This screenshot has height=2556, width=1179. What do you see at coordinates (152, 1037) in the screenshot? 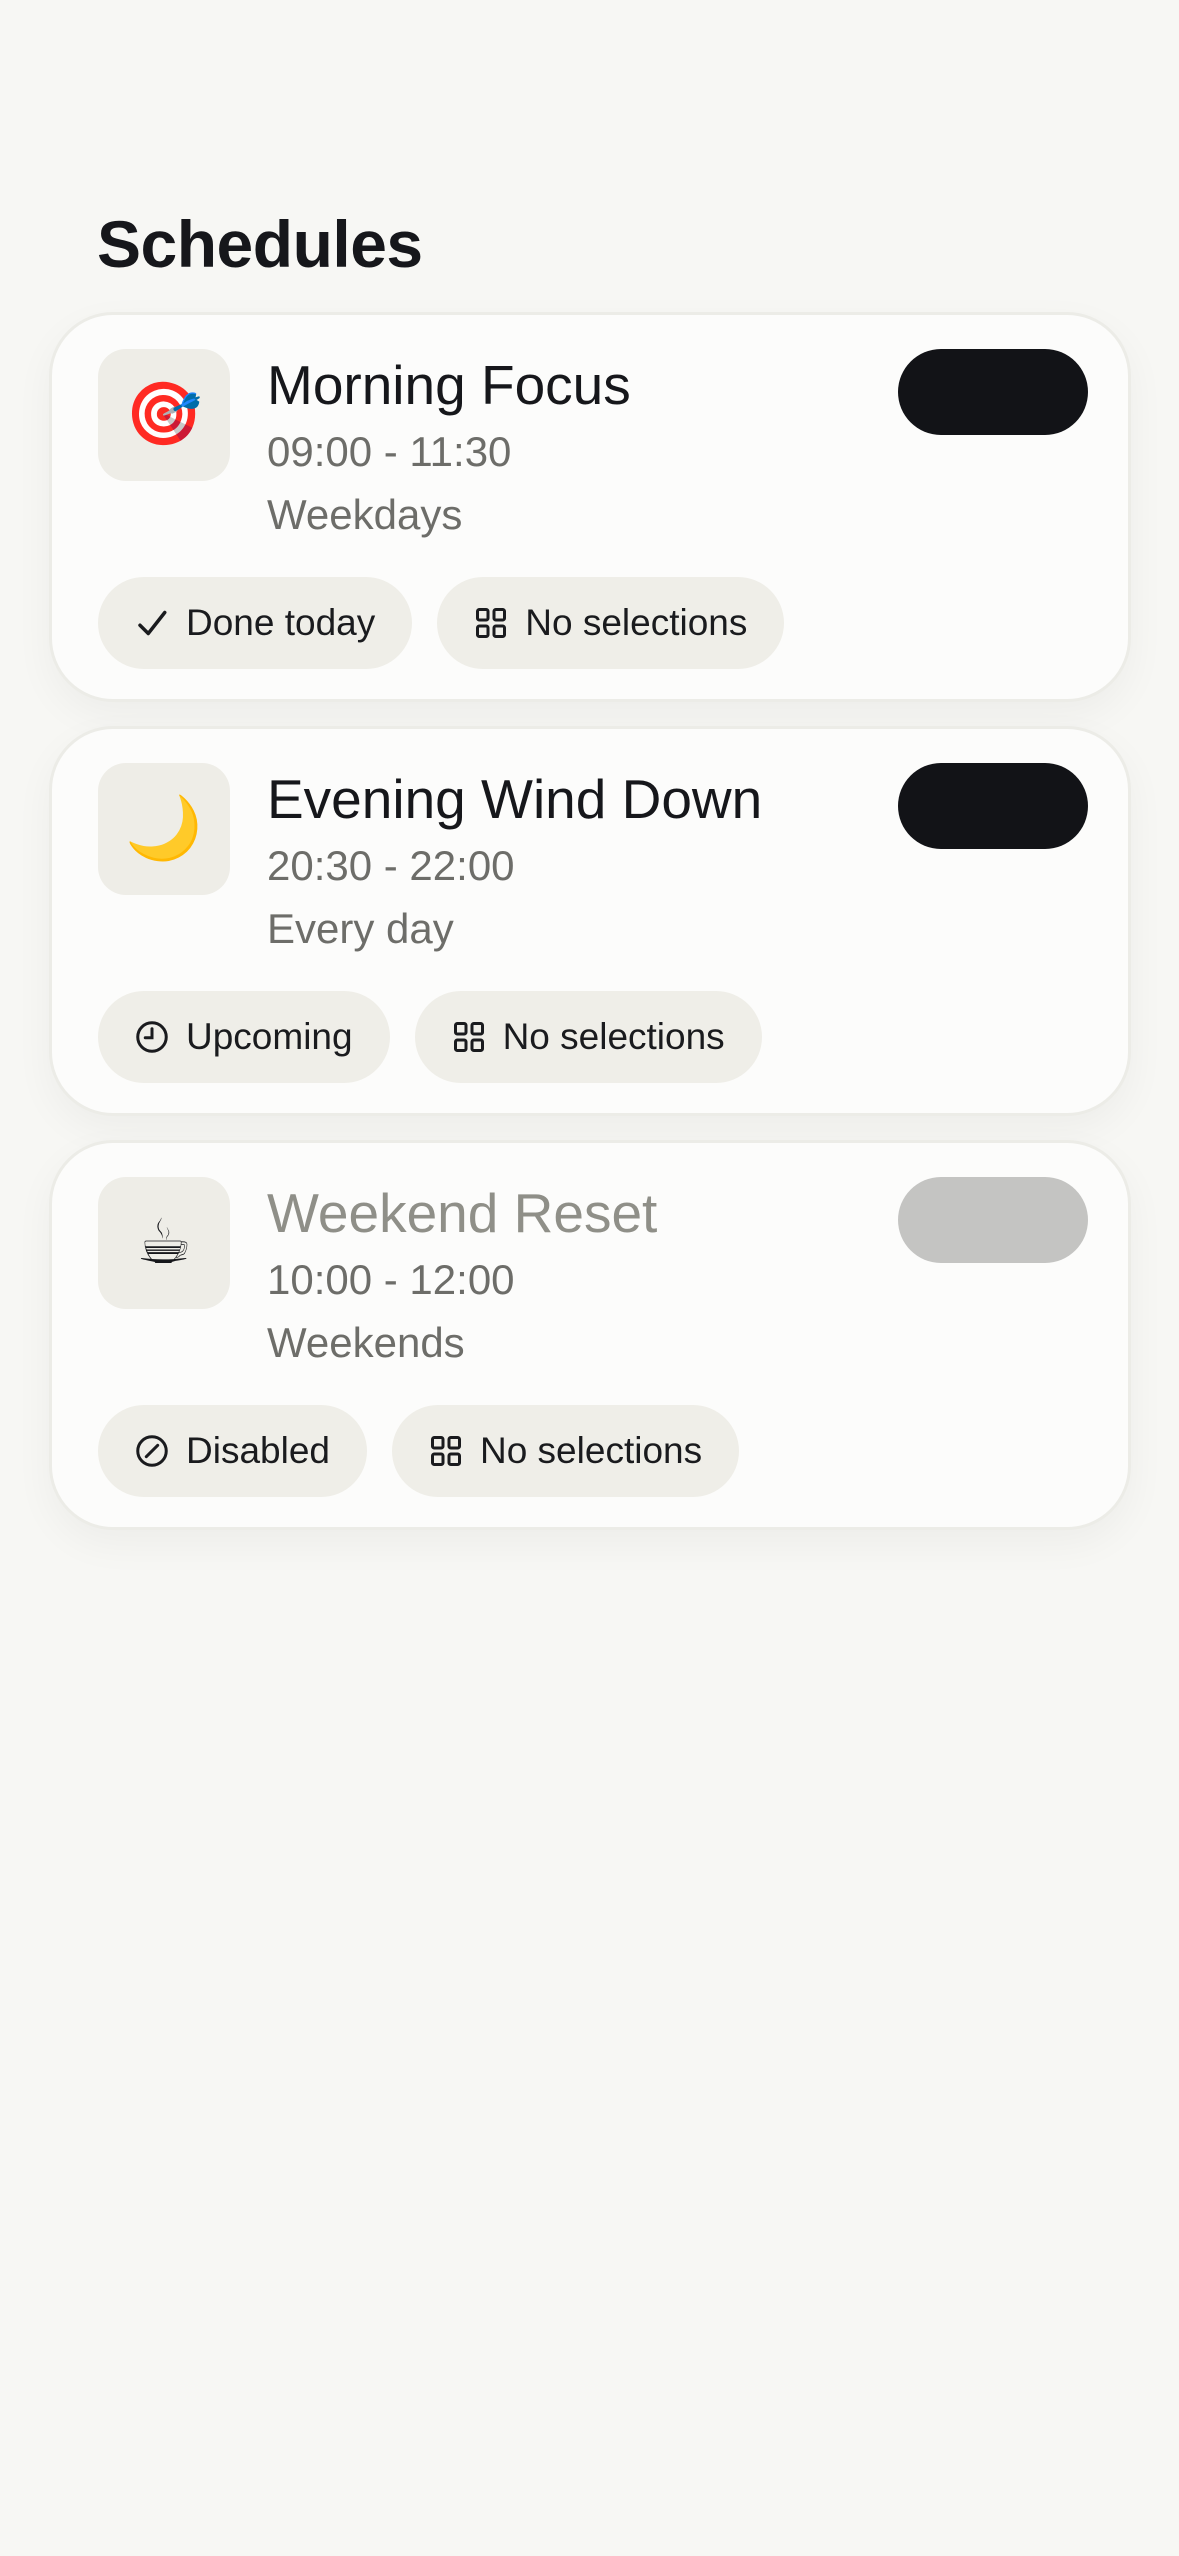
I see `clock-icon` at bounding box center [152, 1037].